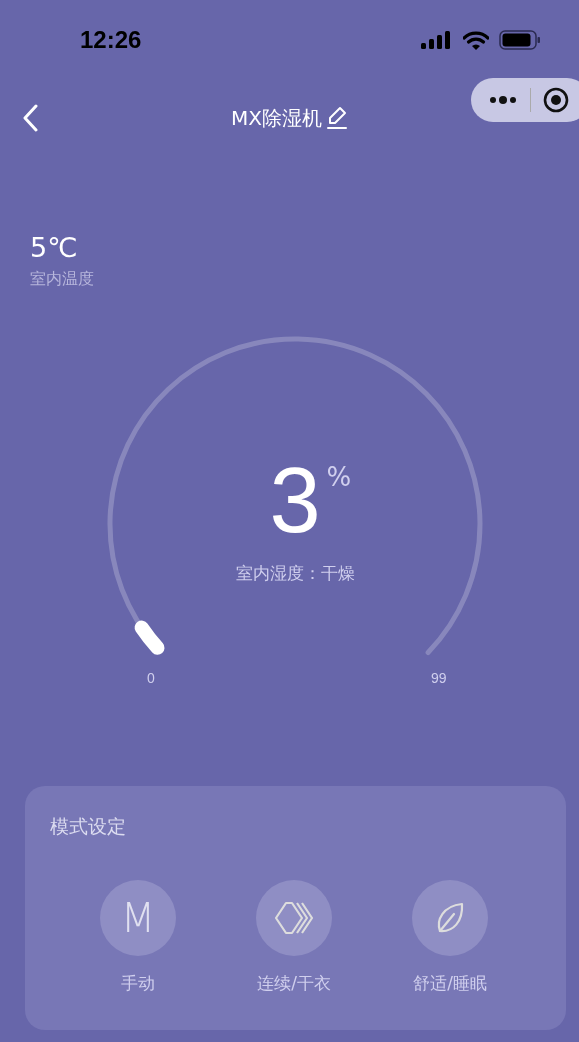  Describe the element at coordinates (88, 826) in the screenshot. I see `panel-title: 模式设定` at that location.